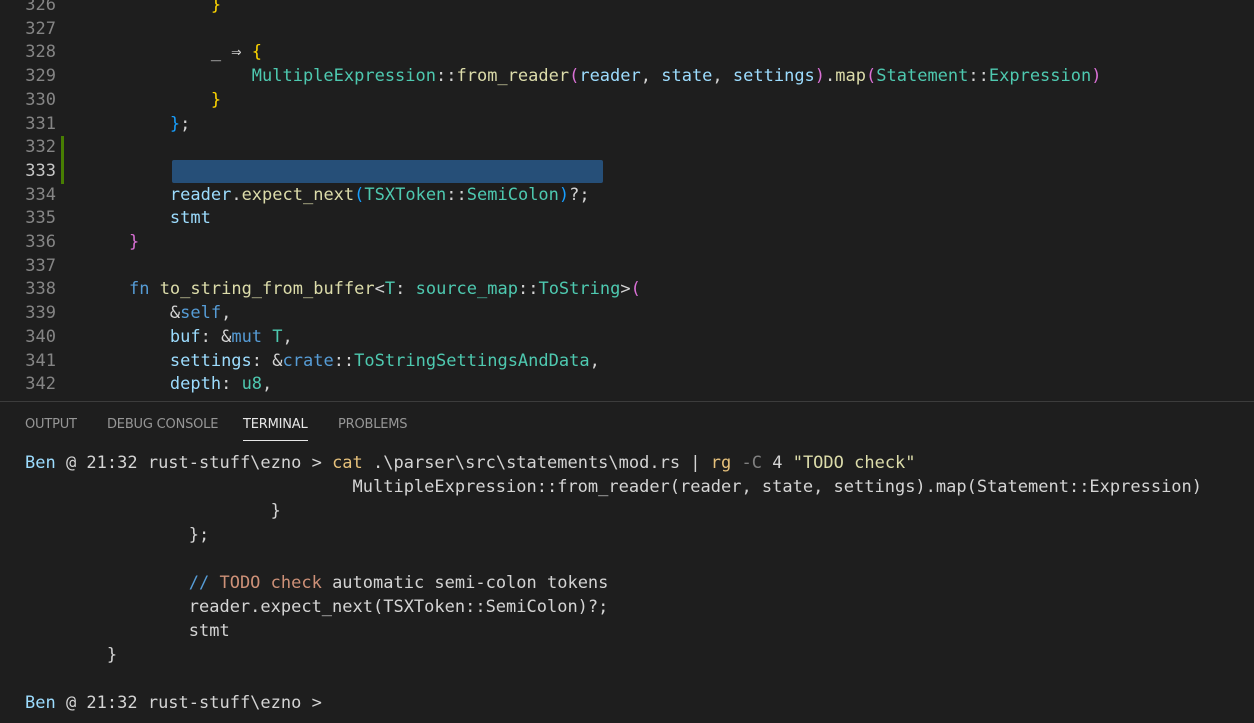 This screenshot has height=723, width=1254. What do you see at coordinates (40, 52) in the screenshot?
I see `line-number: 328` at bounding box center [40, 52].